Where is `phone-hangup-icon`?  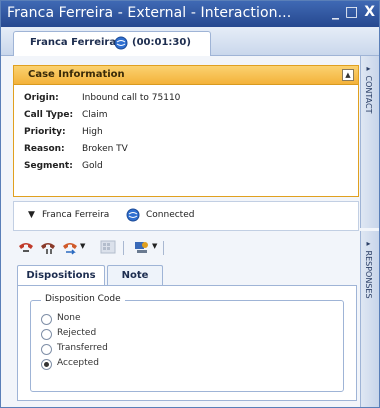 phone-hangup-icon is located at coordinates (26, 247).